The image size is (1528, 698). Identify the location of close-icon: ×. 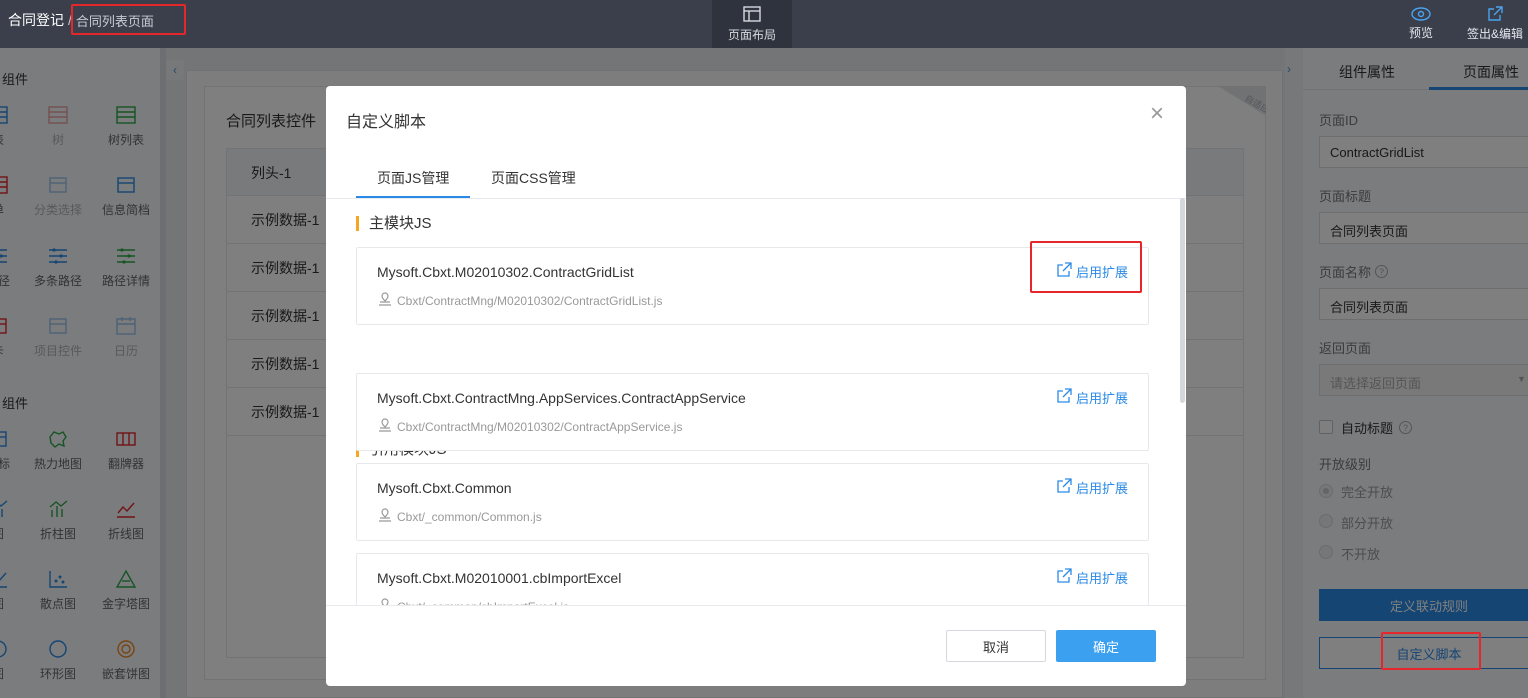
(1157, 114).